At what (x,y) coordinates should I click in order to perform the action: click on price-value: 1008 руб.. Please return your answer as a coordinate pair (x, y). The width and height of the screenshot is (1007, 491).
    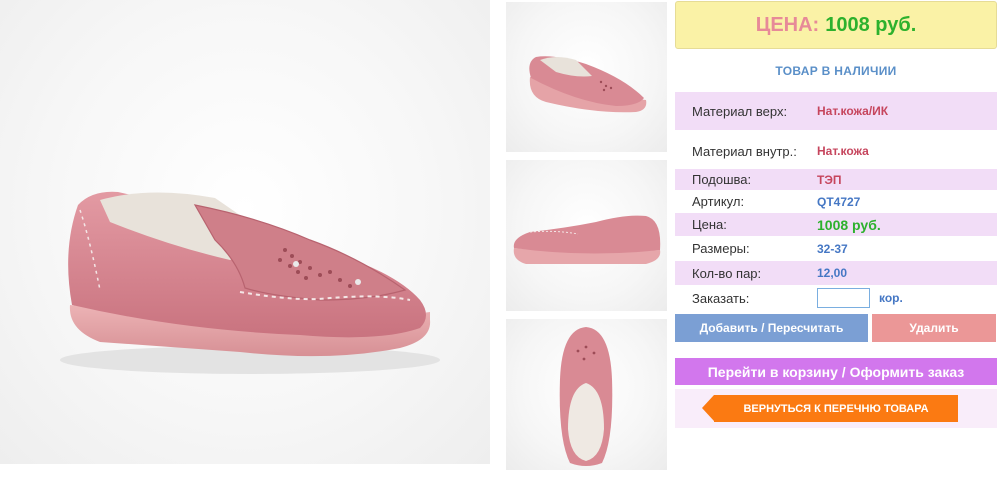
    Looking at the image, I should click on (871, 24).